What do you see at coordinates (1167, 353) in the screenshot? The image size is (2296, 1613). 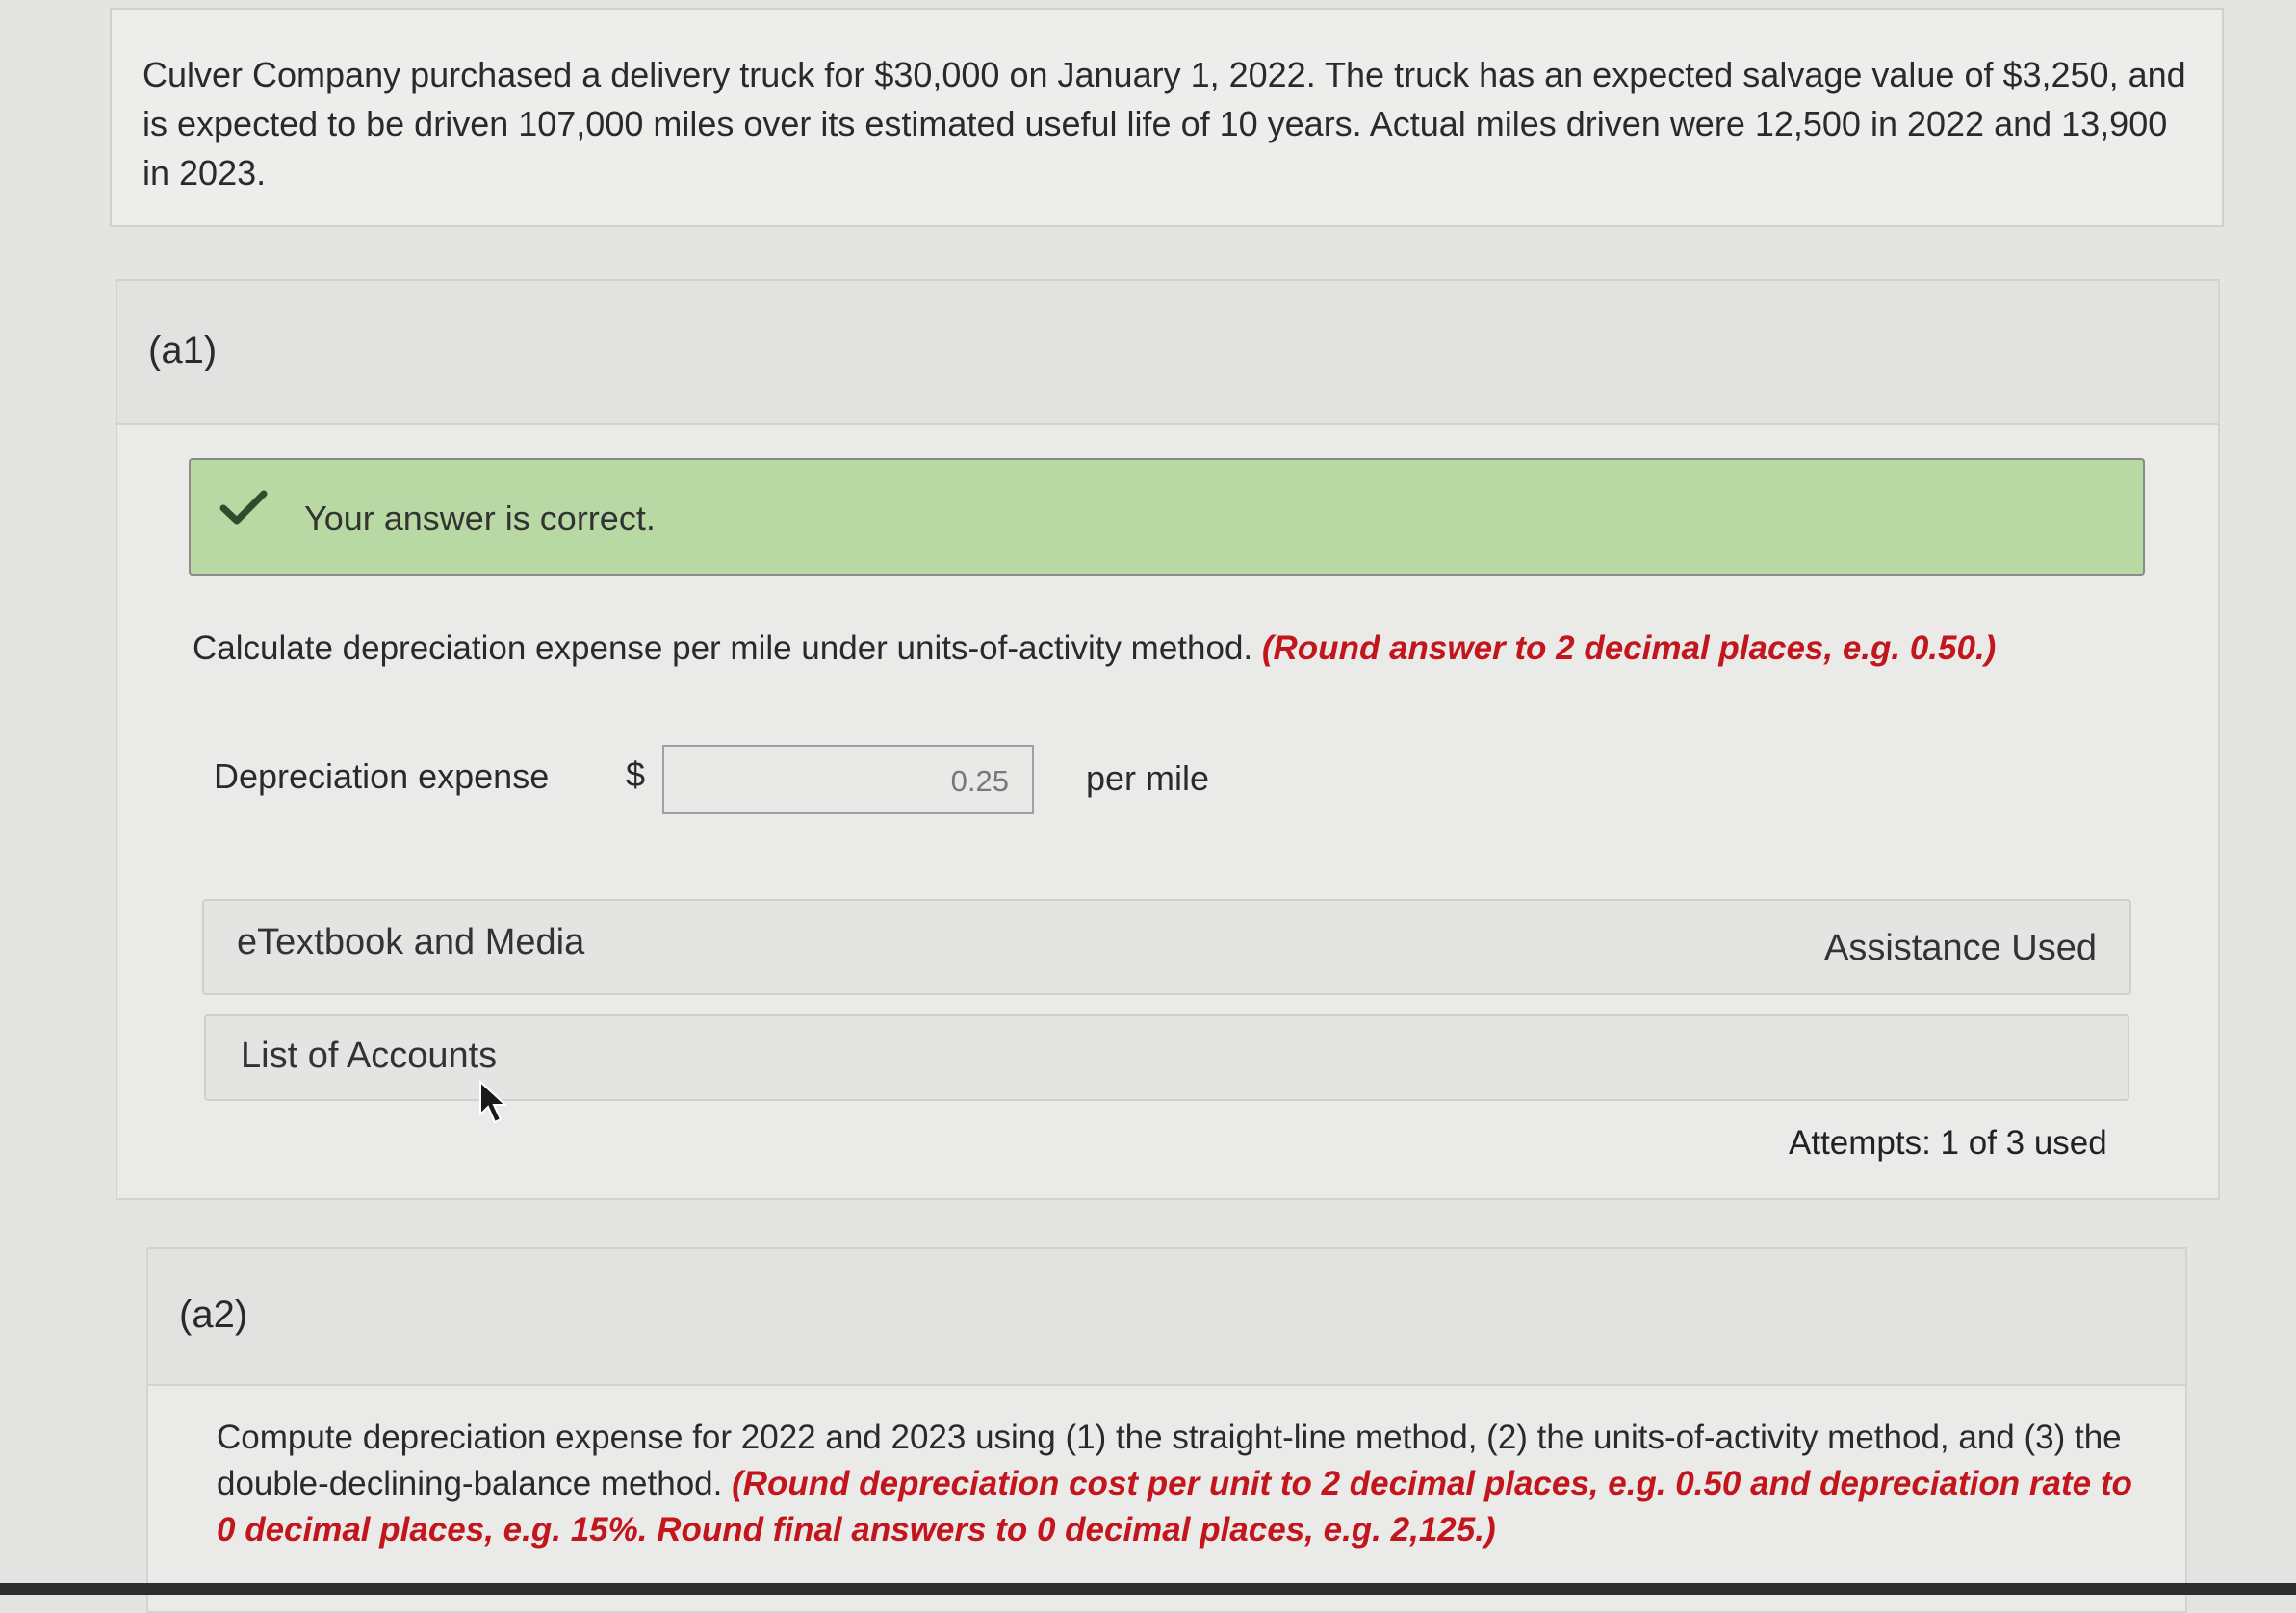 I see `part-a1-header: (a1)` at bounding box center [1167, 353].